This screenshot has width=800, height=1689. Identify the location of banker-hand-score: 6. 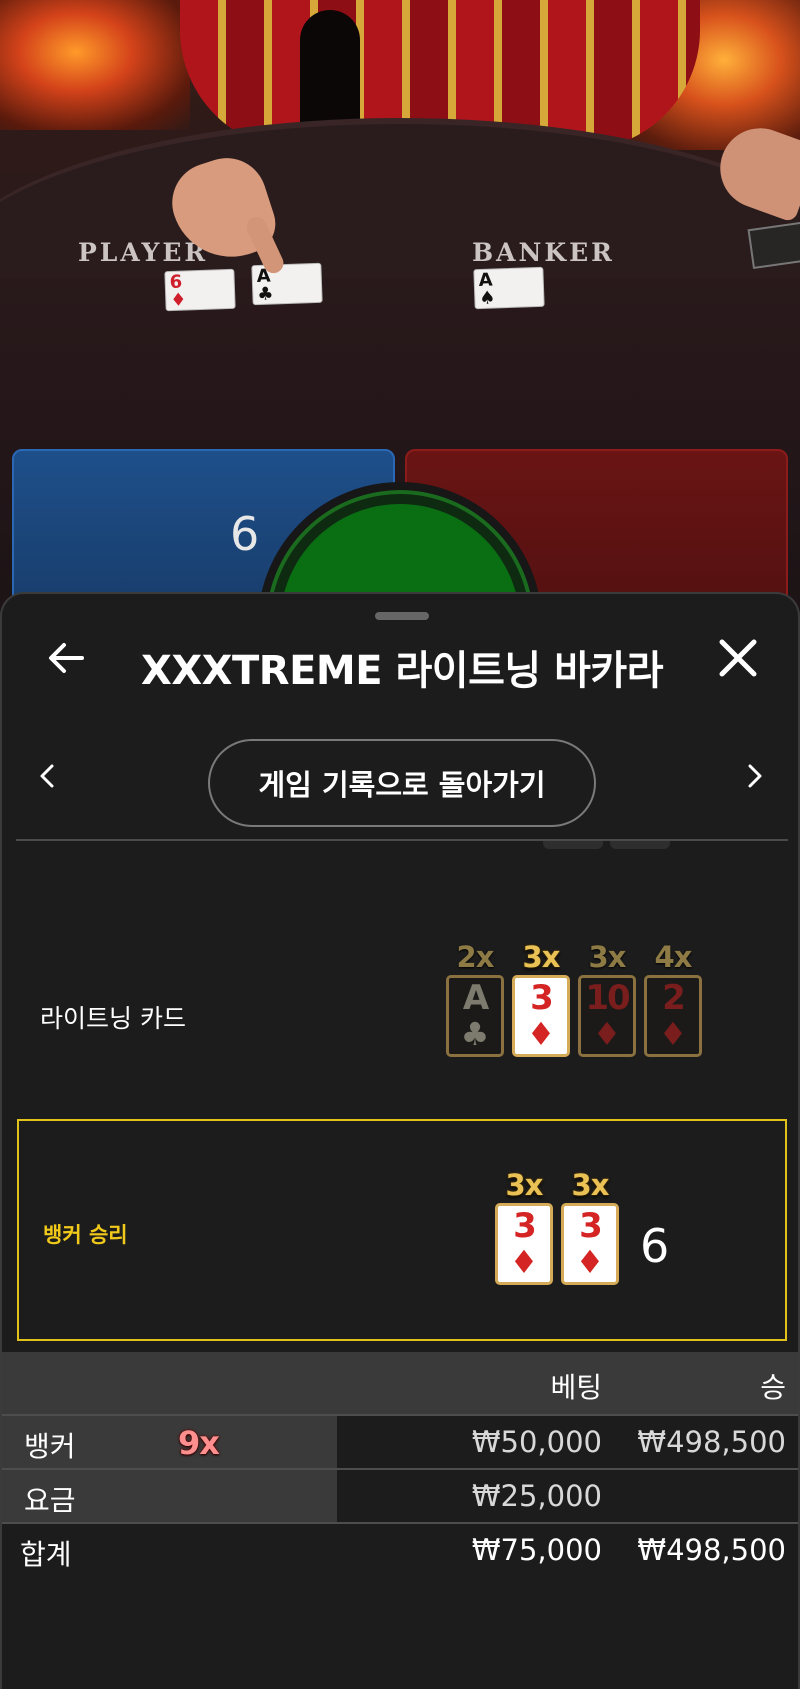
(655, 1246).